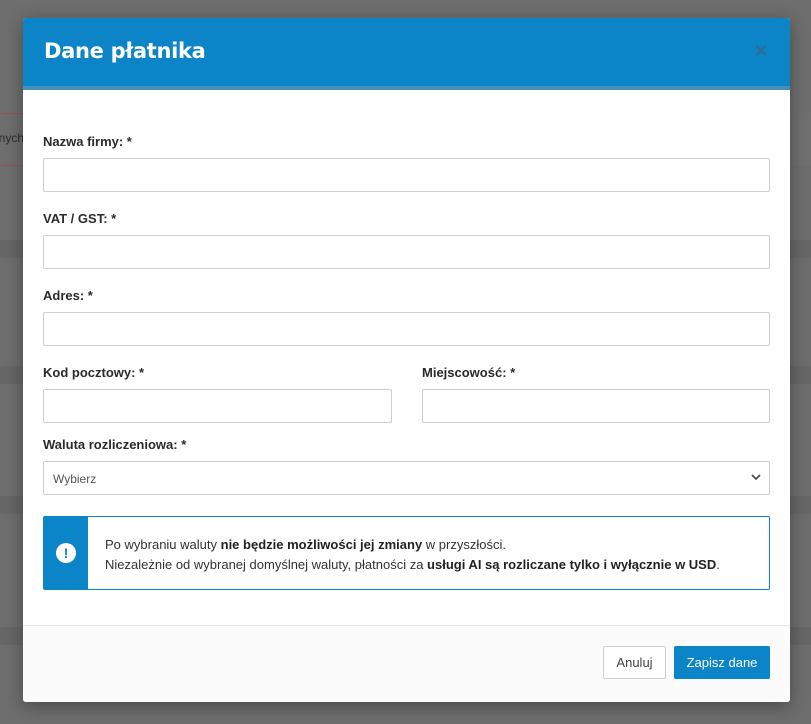  Describe the element at coordinates (406, 478) in the screenshot. I see `currency-select: Wybierz` at that location.